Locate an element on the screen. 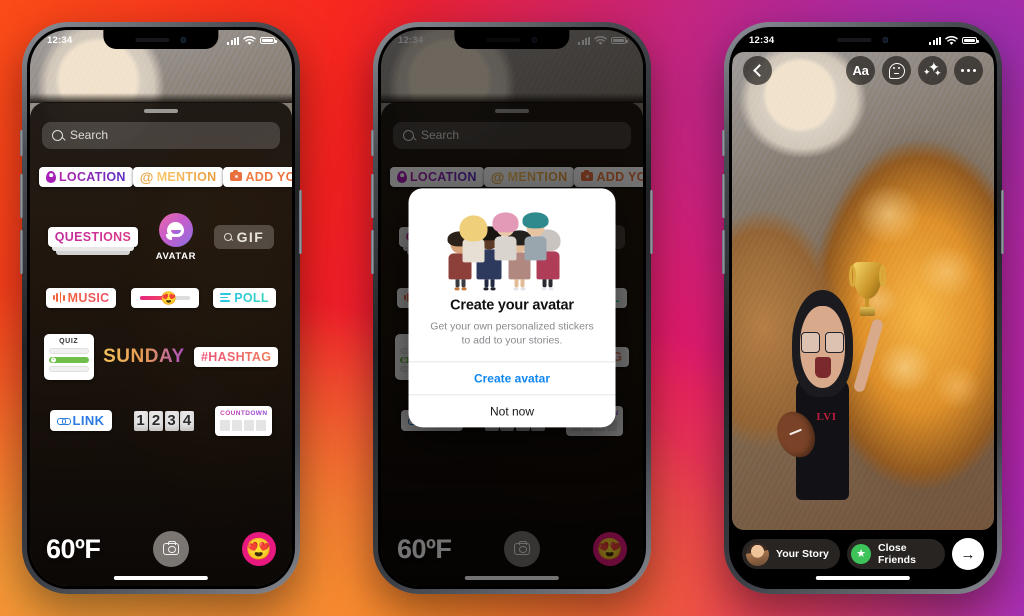 Image resolution: width=1024 pixels, height=616 pixels. sticker-gif: GIF is located at coordinates (244, 237).